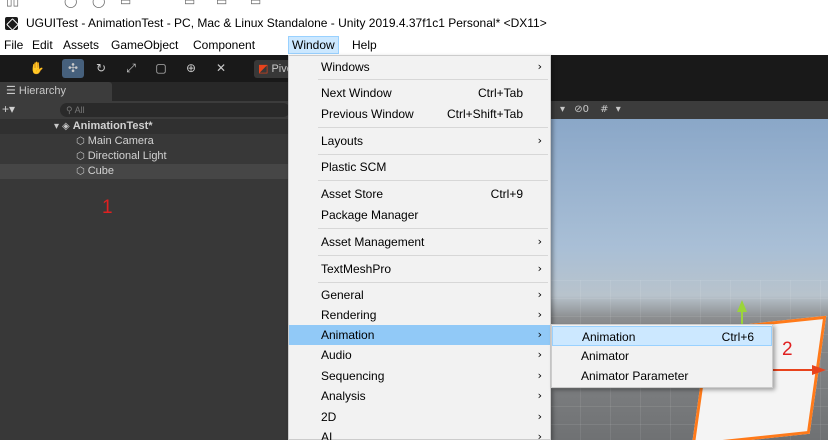 The height and width of the screenshot is (440, 828). What do you see at coordinates (419, 194) in the screenshot?
I see `menu-item-asset-store: Asset Store Ctrl+9` at bounding box center [419, 194].